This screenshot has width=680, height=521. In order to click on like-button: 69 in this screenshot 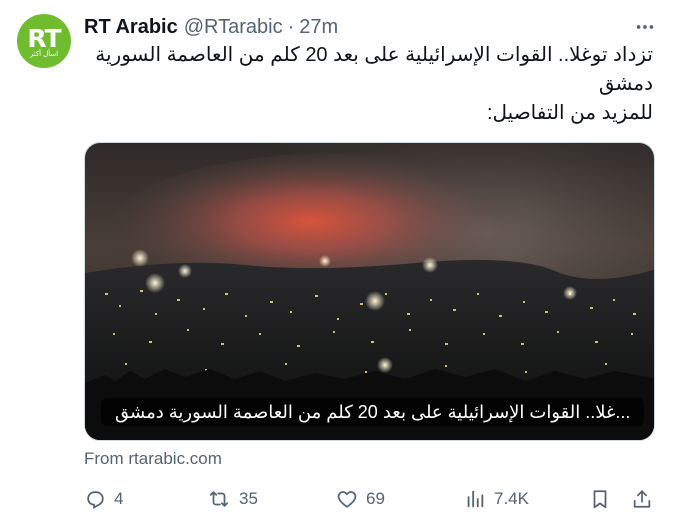, I will do `click(360, 499)`.